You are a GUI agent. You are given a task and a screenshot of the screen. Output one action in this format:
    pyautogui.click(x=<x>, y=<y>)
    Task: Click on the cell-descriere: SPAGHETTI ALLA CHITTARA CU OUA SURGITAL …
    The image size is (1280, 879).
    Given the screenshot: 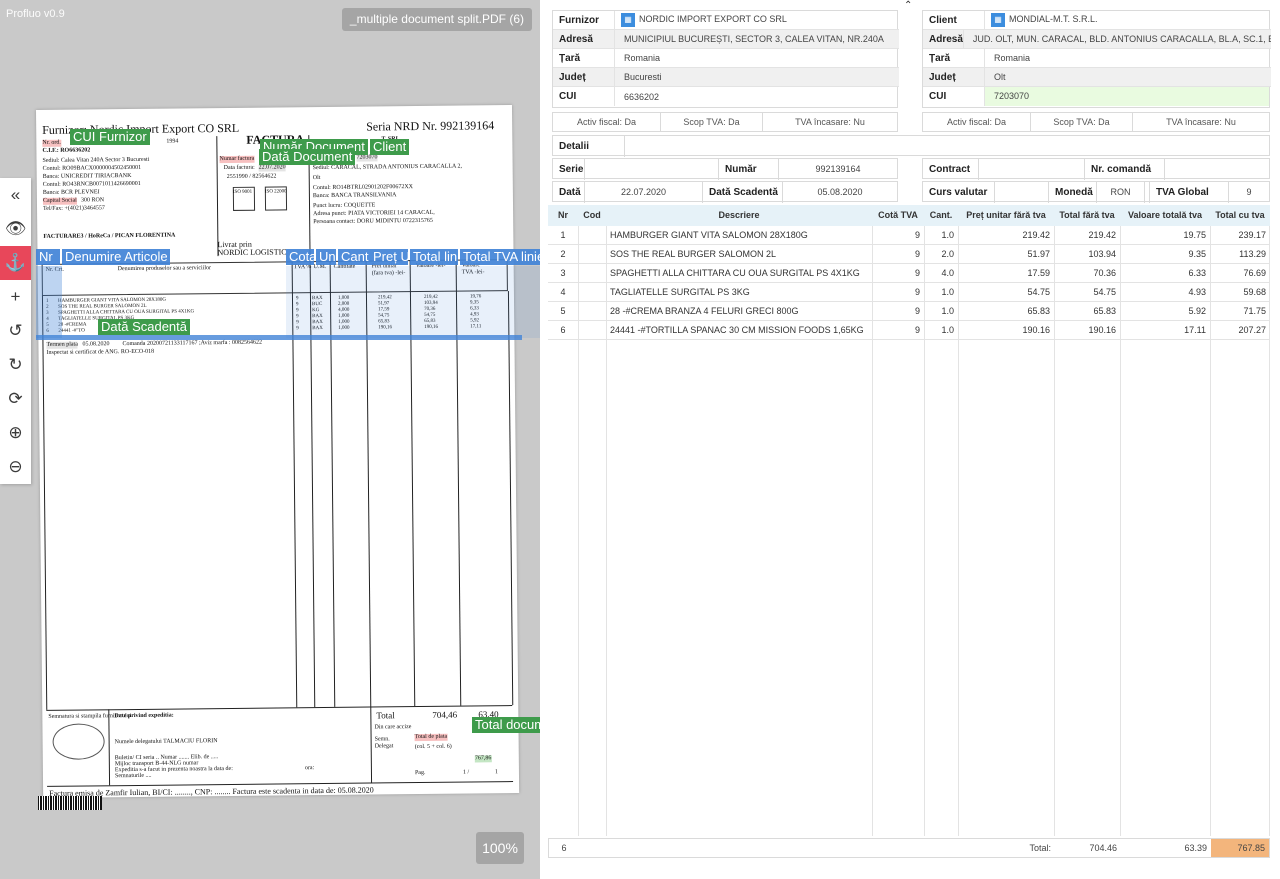 What is the action you would take?
    pyautogui.click(x=743, y=273)
    